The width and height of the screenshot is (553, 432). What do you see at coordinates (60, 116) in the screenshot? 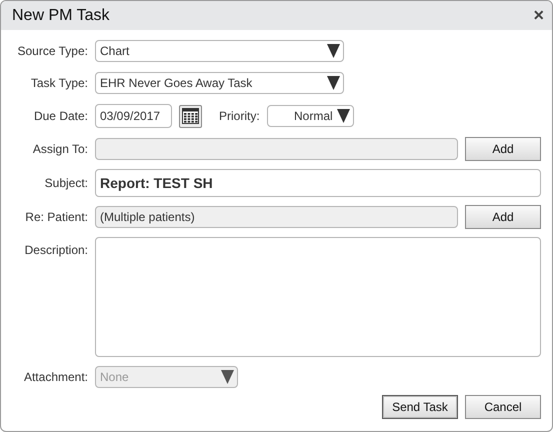
I see `field-label: Due Date:` at bounding box center [60, 116].